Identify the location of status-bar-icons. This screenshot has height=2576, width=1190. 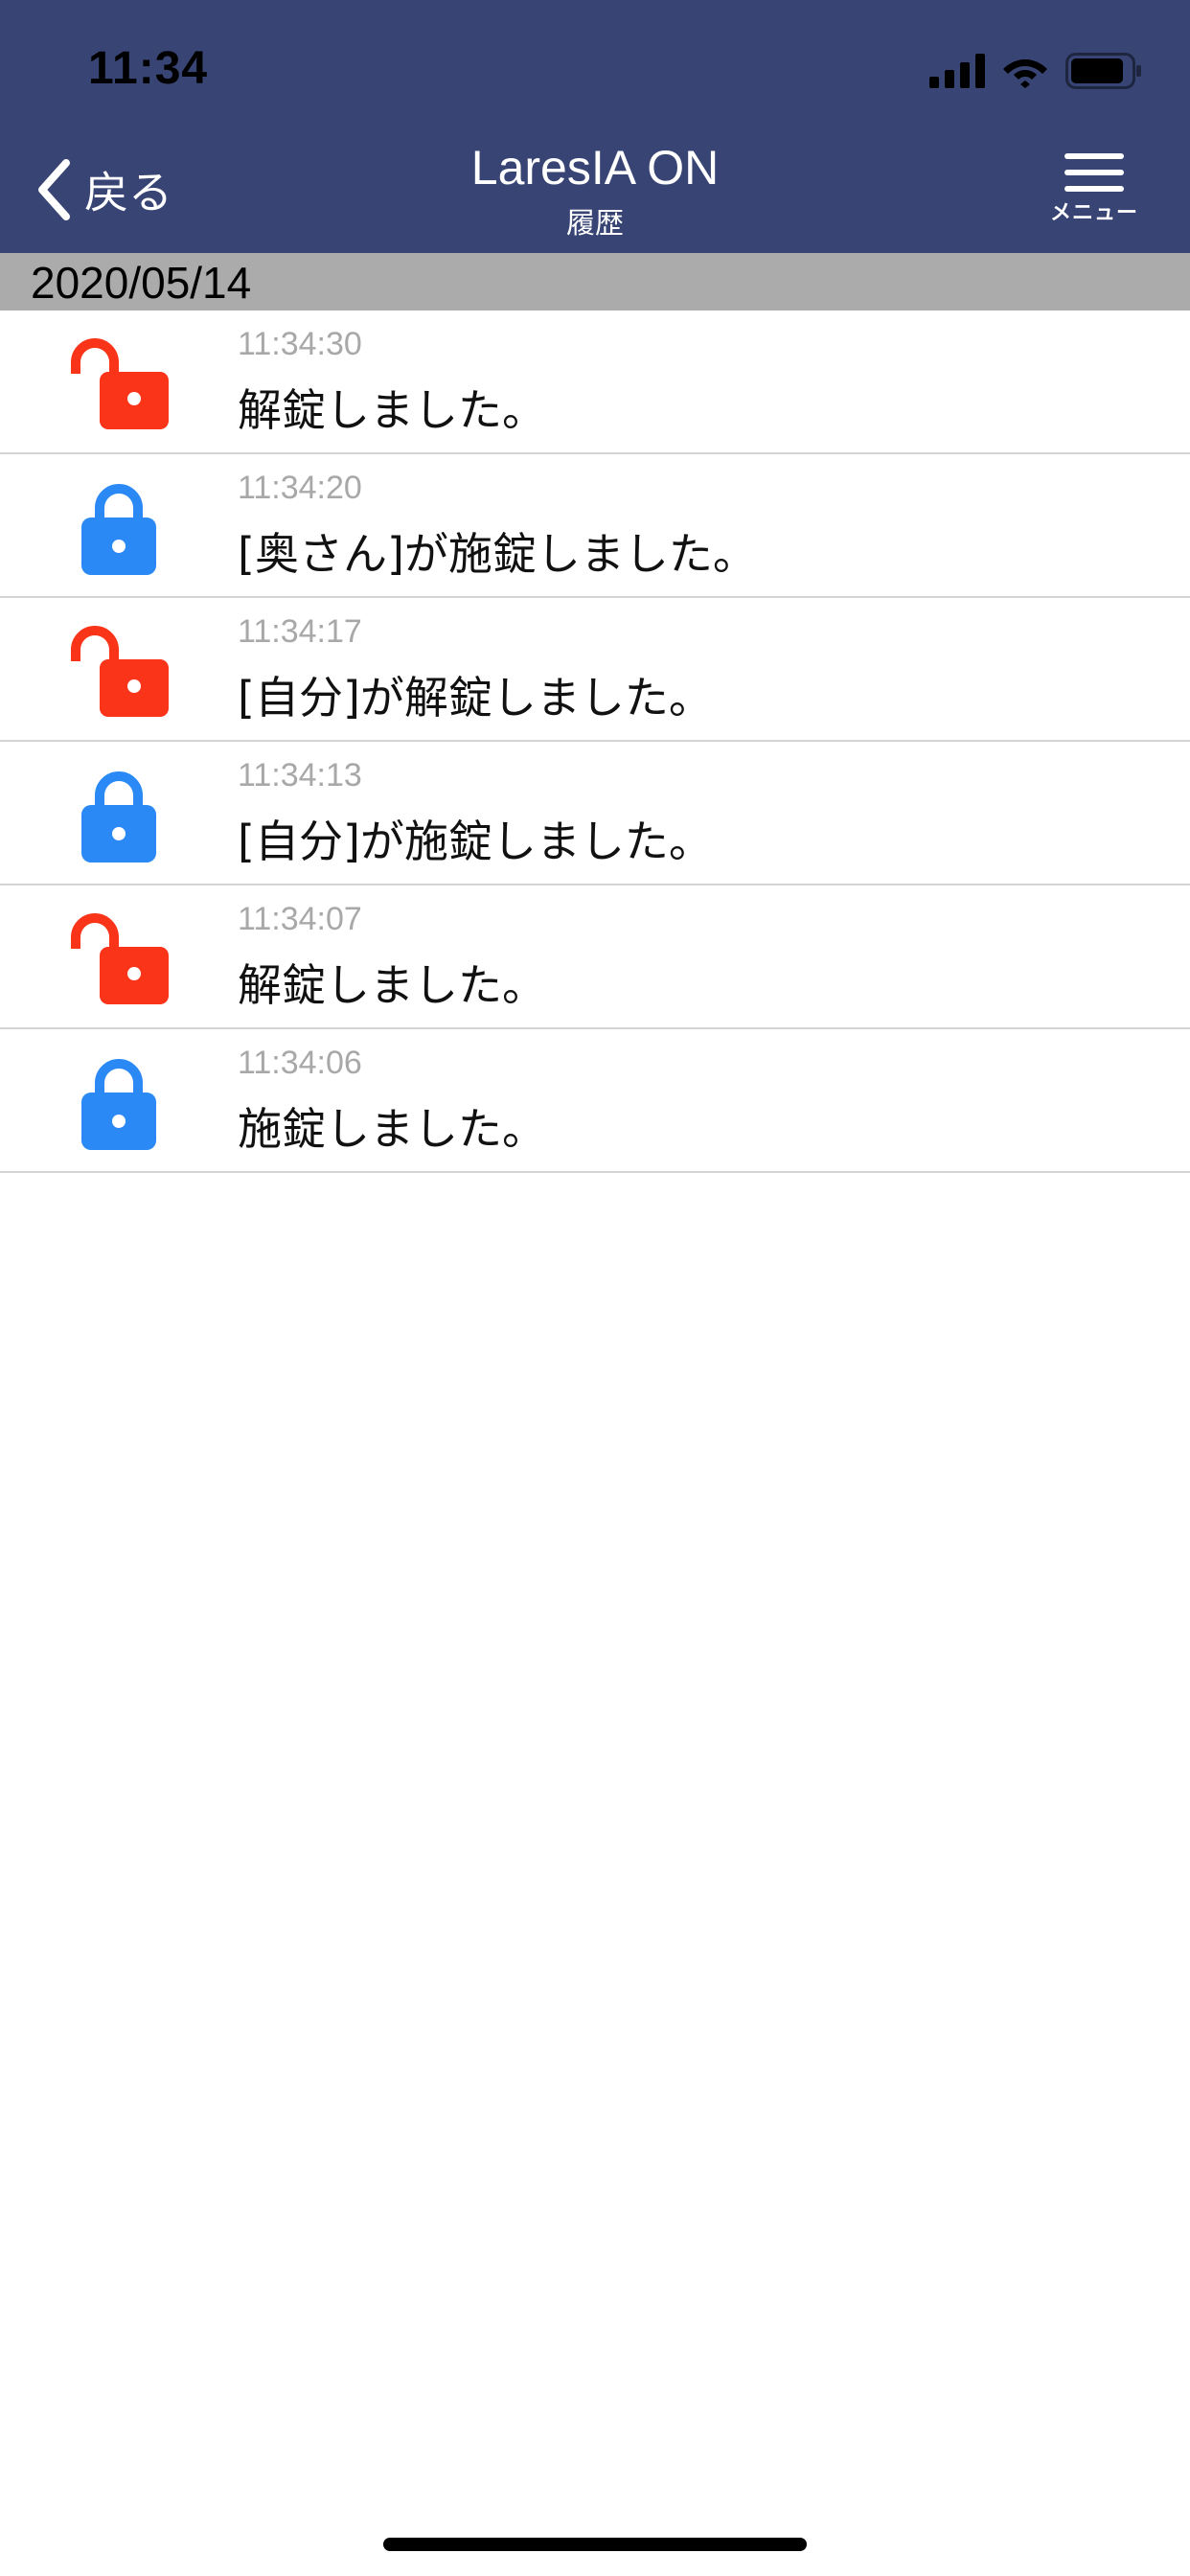
(1036, 71).